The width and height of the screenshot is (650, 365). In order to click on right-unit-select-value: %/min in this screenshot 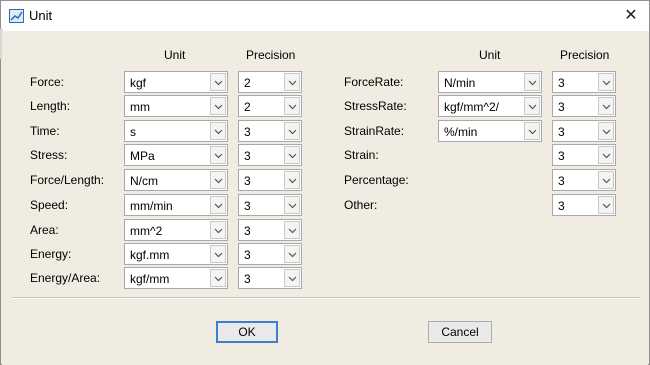, I will do `click(461, 132)`.